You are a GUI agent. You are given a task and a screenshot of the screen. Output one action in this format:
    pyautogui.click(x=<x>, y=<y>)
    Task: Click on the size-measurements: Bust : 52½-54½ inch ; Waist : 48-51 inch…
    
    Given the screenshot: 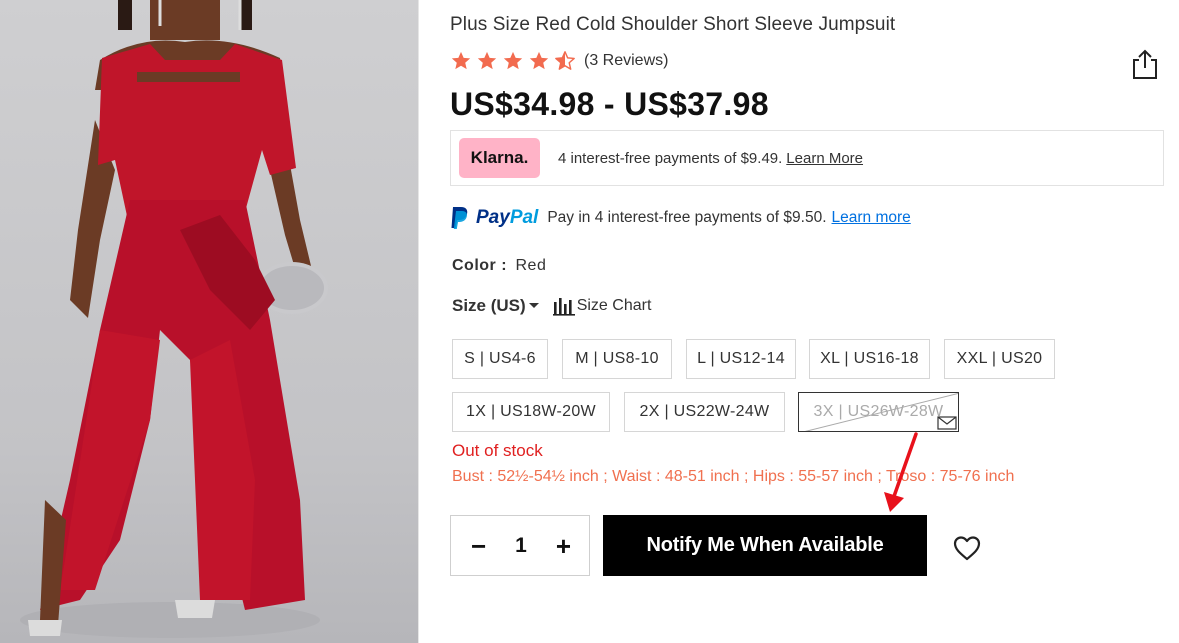 What is the action you would take?
    pyautogui.click(x=733, y=476)
    